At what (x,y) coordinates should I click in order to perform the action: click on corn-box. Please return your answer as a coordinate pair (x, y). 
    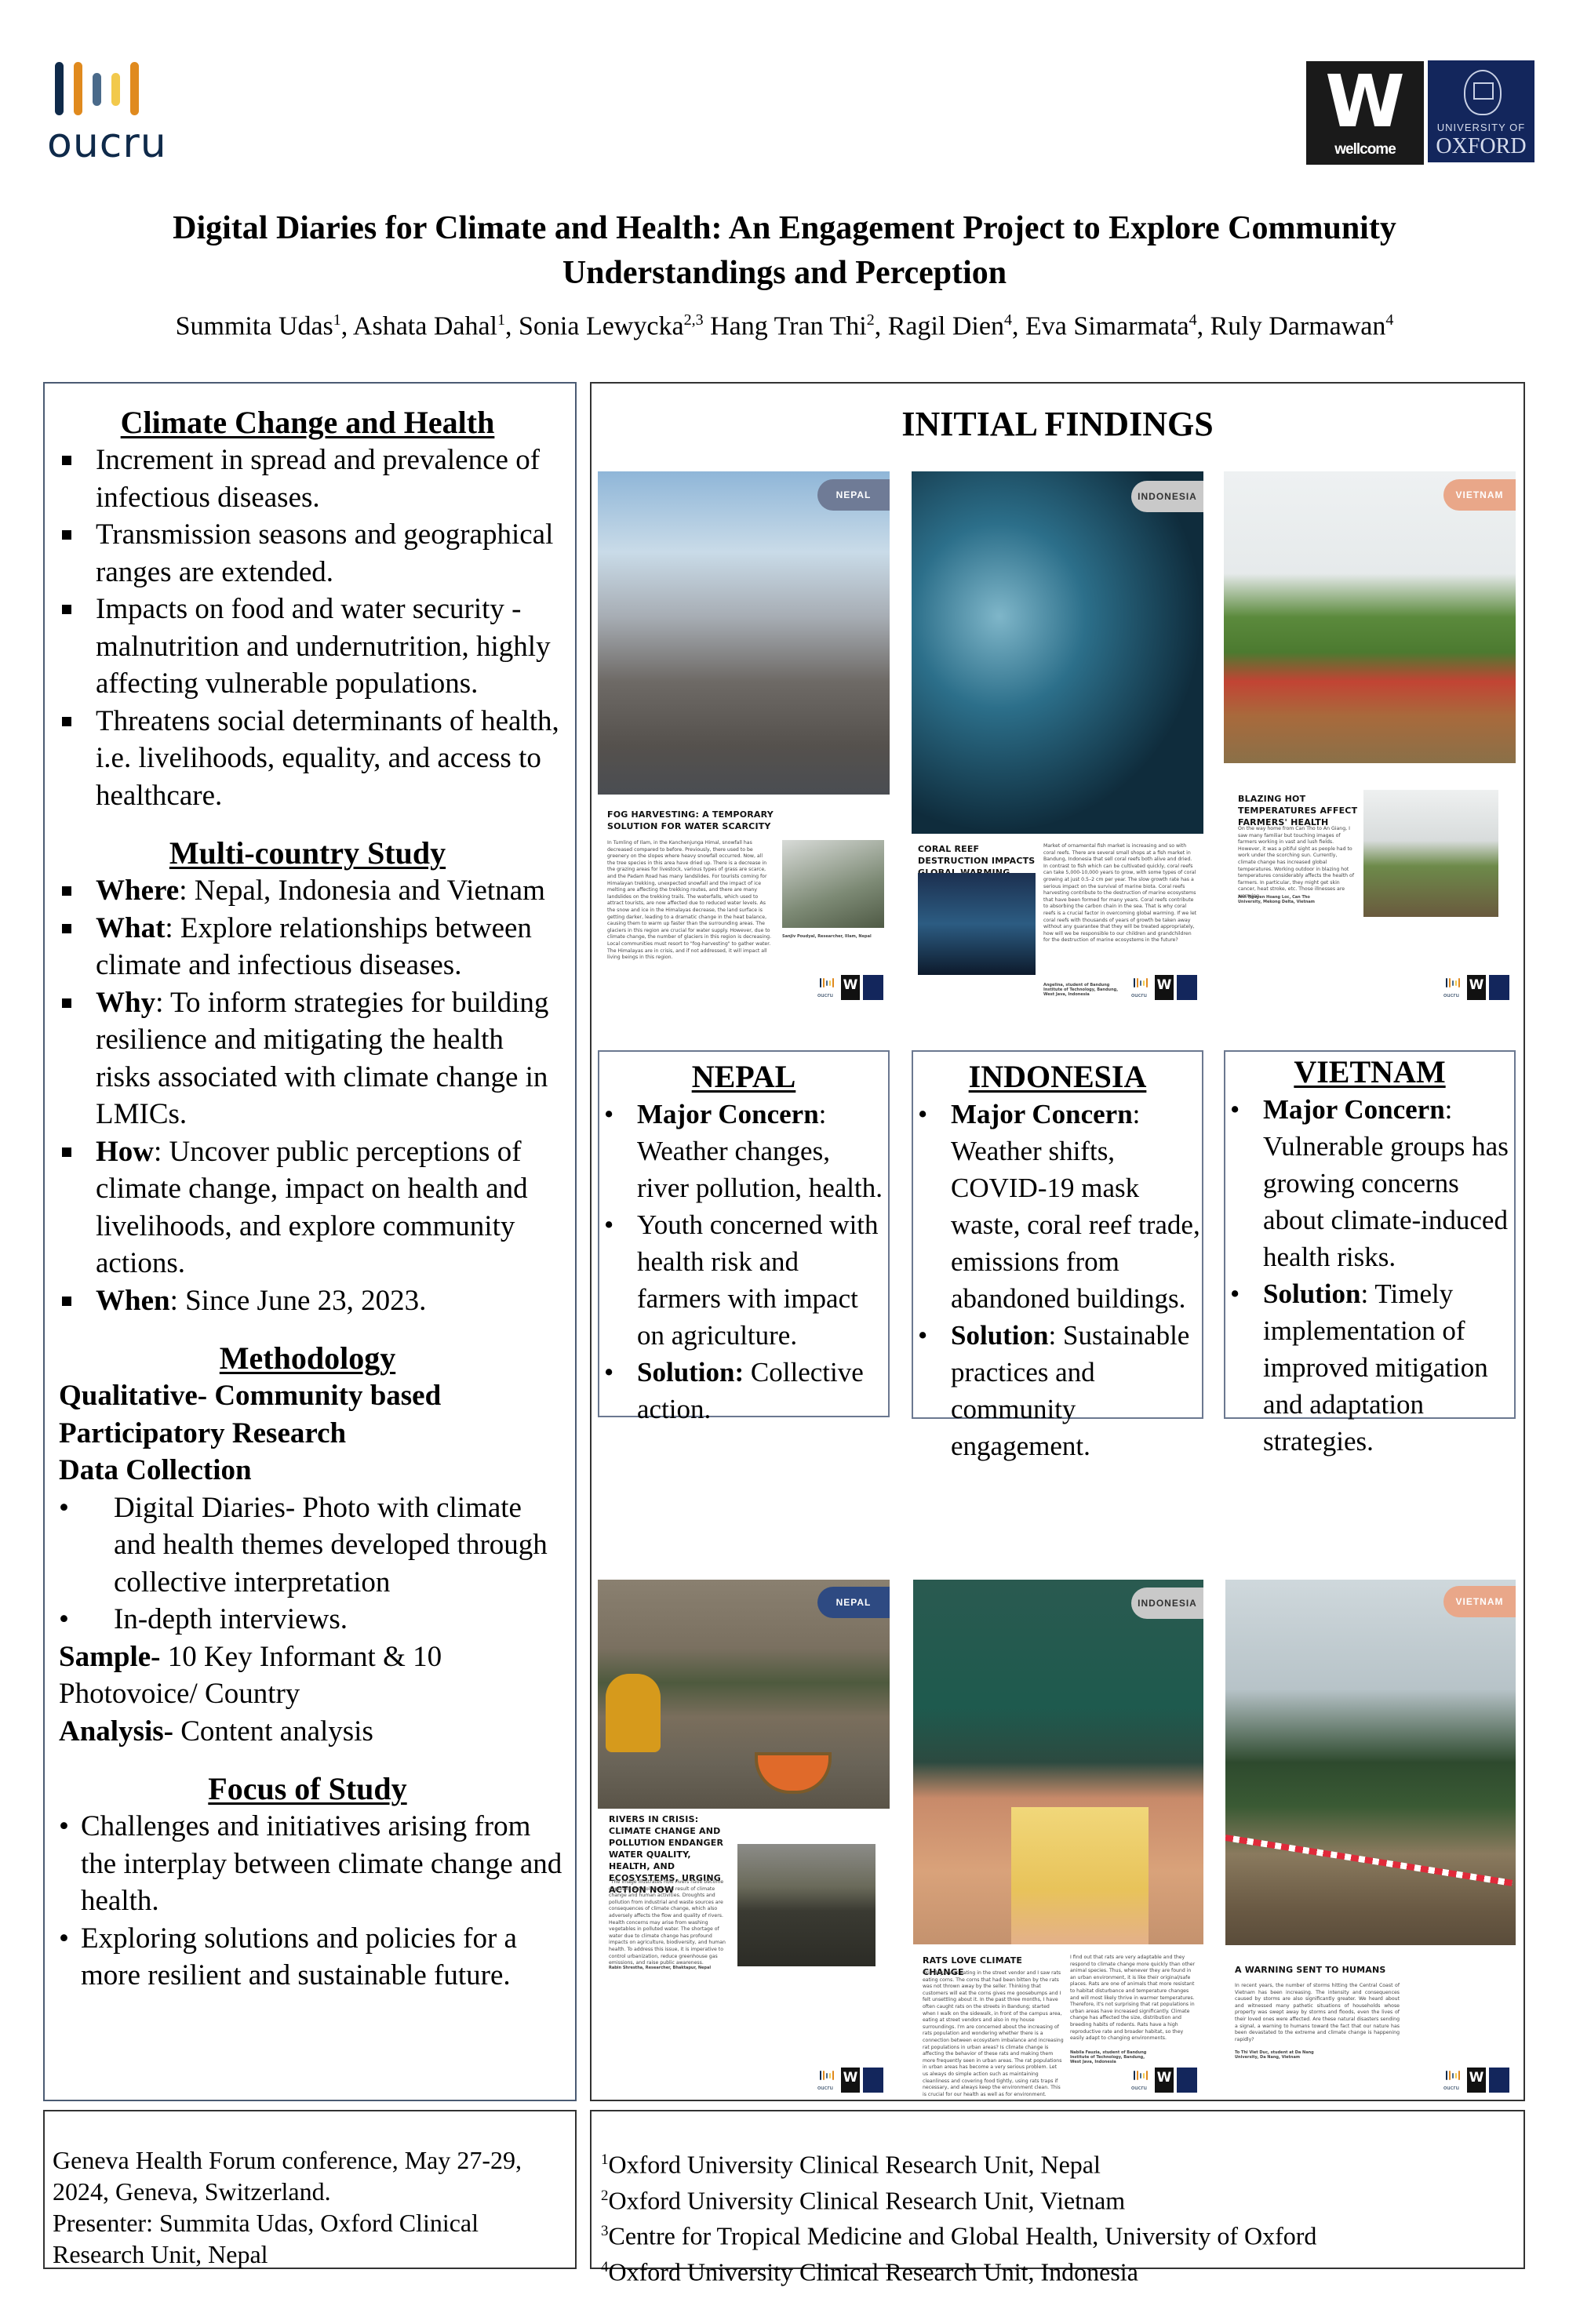
    Looking at the image, I should click on (1080, 1875).